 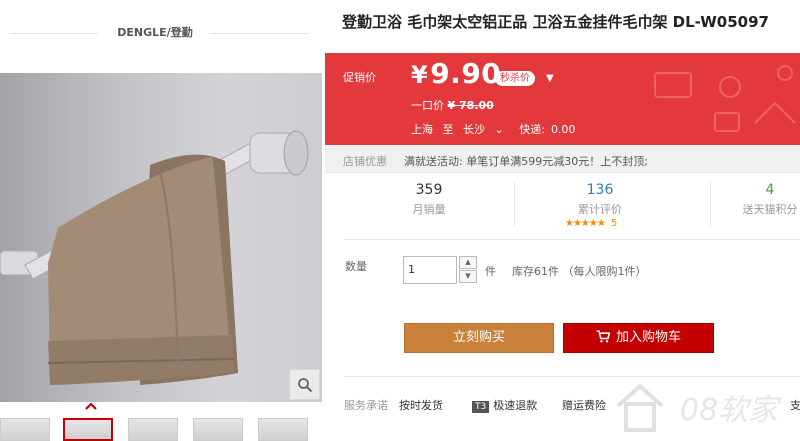 What do you see at coordinates (468, 276) in the screenshot?
I see `quantity-decrement-button: ▼` at bounding box center [468, 276].